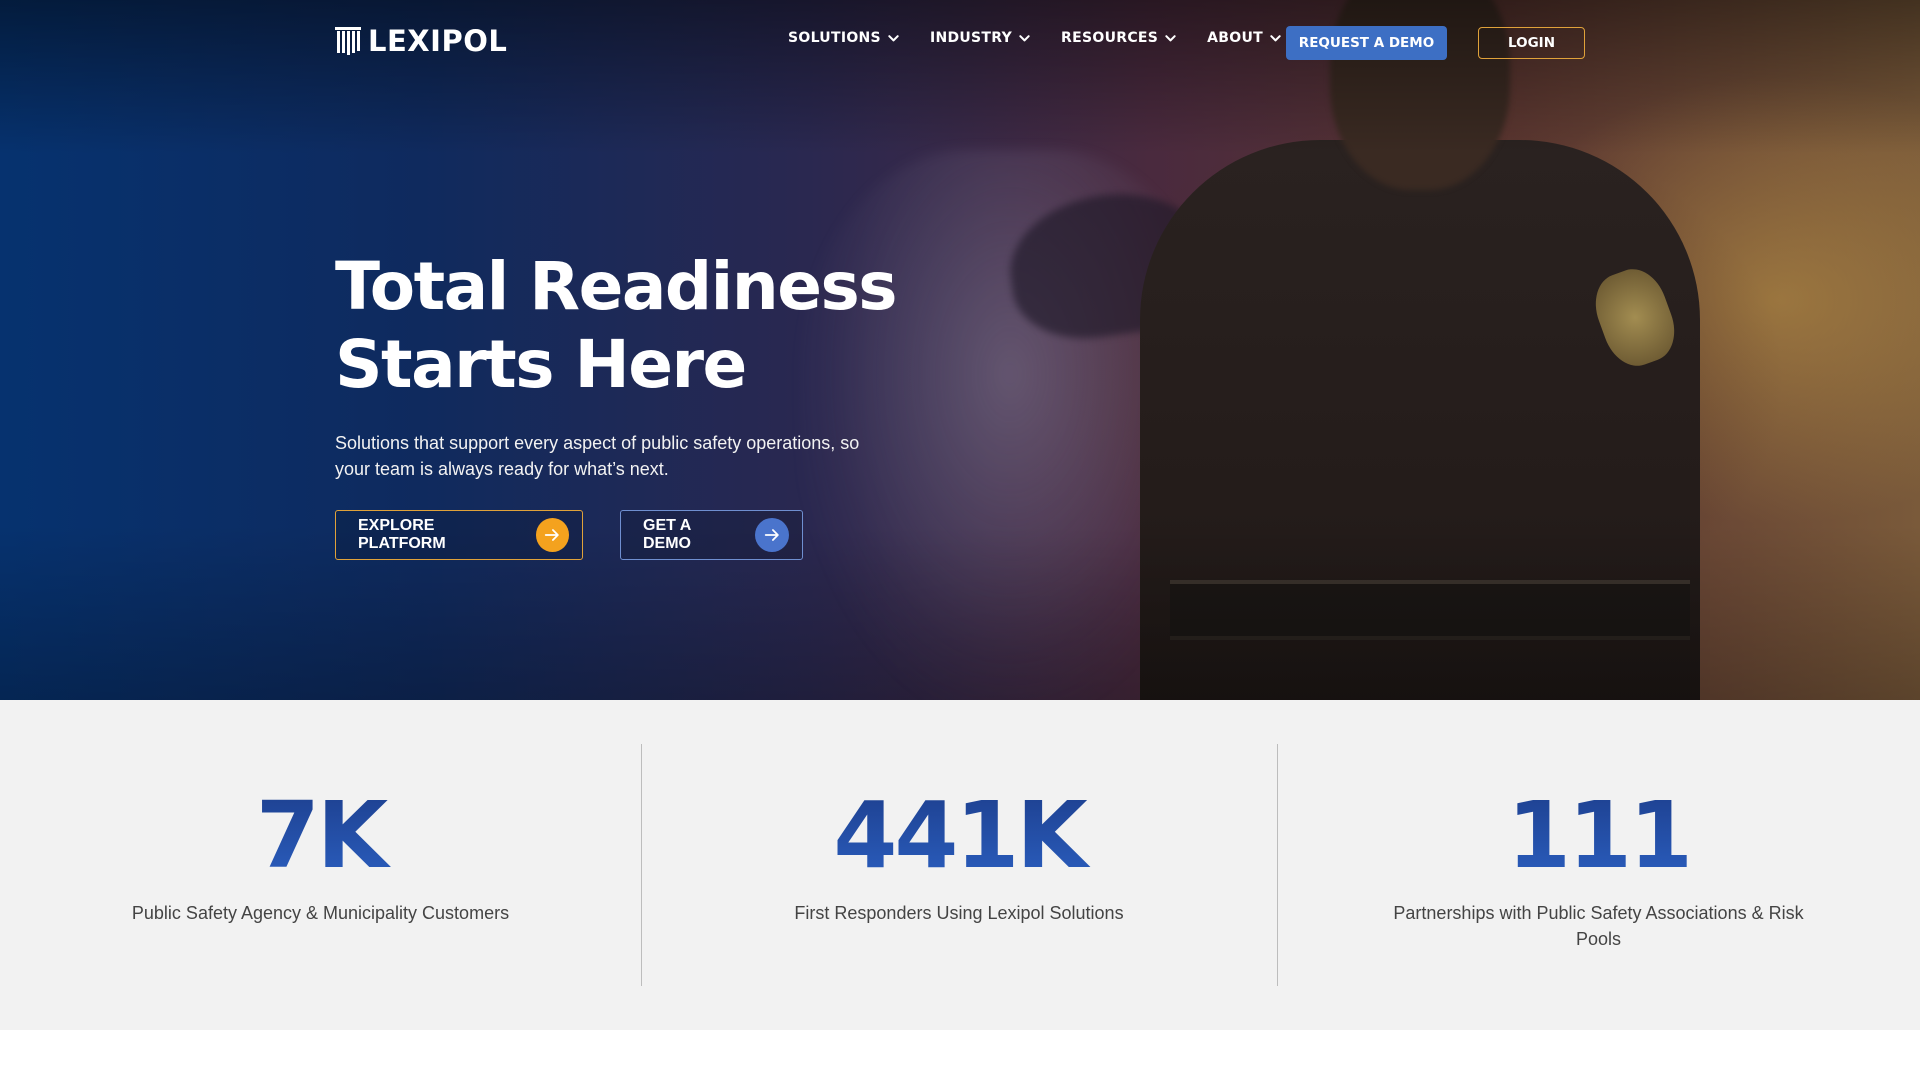  I want to click on nav-item-label: ABOUT, so click(1235, 38).